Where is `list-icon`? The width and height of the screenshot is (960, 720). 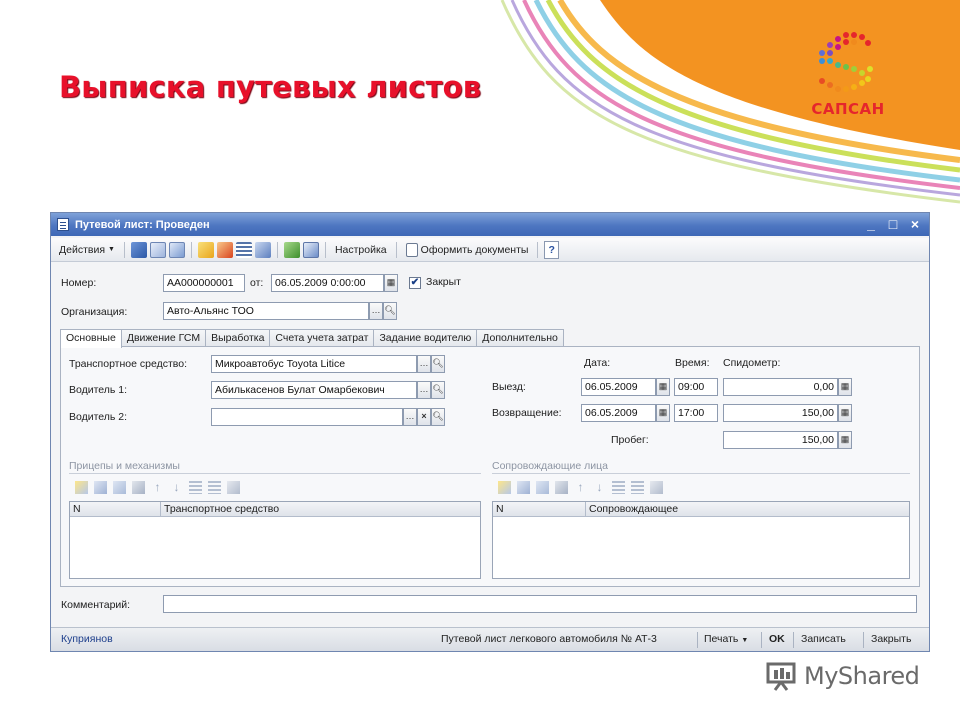 list-icon is located at coordinates (243, 249).